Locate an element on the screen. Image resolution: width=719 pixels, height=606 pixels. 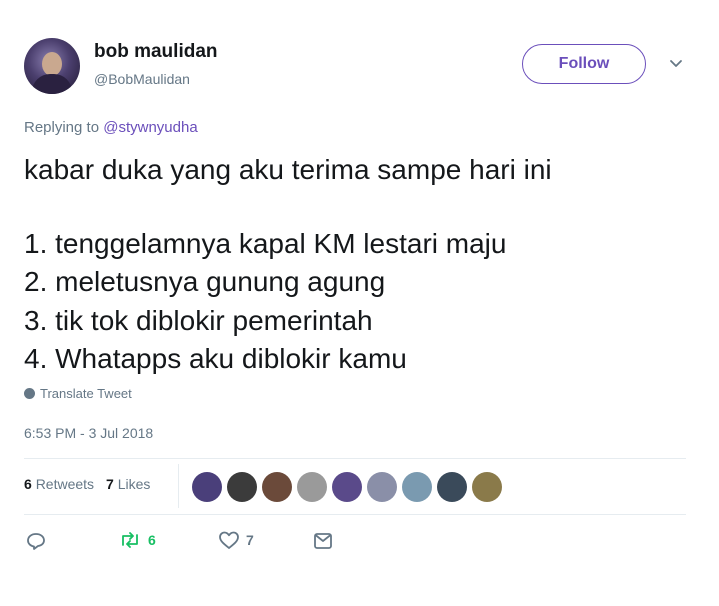
reply-icon is located at coordinates (36, 541).